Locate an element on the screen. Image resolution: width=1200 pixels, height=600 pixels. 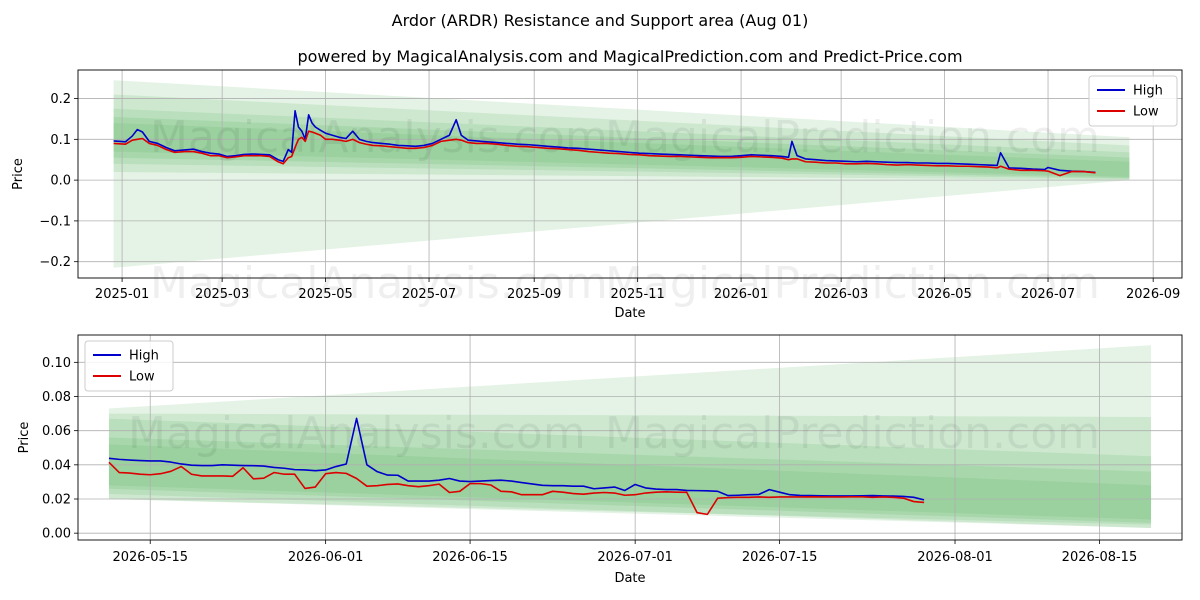
y-tick-label: 0.04 is located at coordinates (56, 465).